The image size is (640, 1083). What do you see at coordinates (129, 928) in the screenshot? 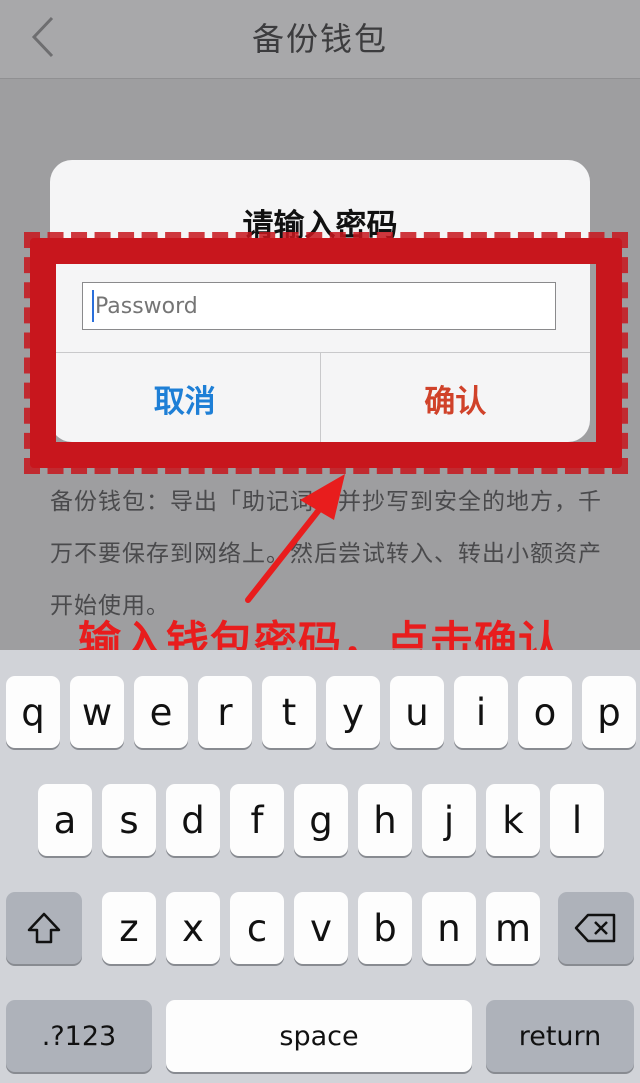
I see `key-z: z` at bounding box center [129, 928].